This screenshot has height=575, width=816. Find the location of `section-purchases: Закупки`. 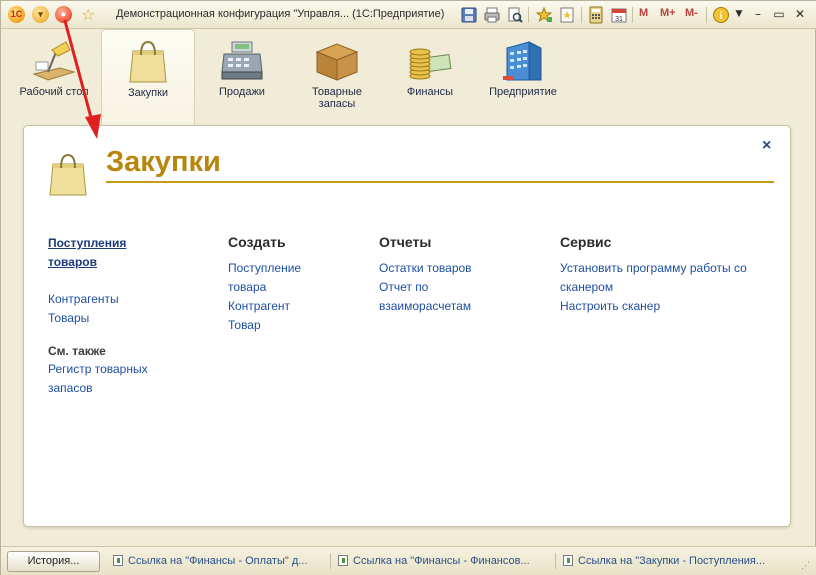

section-purchases: Закупки is located at coordinates (148, 77).